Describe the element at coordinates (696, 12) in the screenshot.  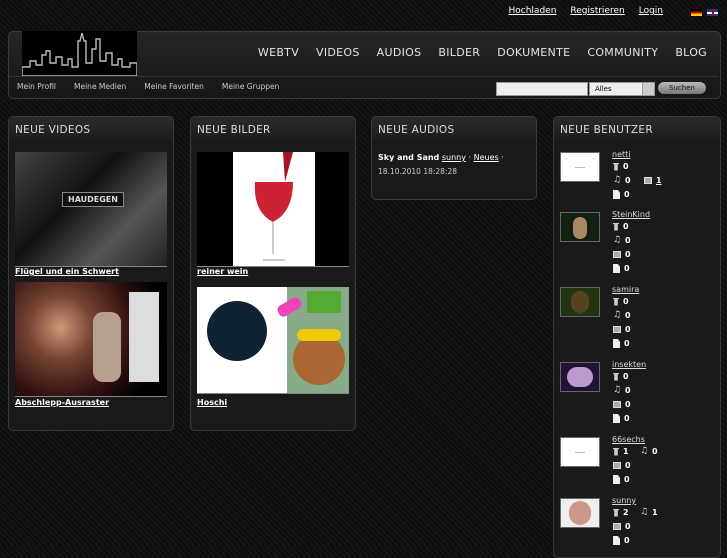
I see `german-flag-icon` at that location.